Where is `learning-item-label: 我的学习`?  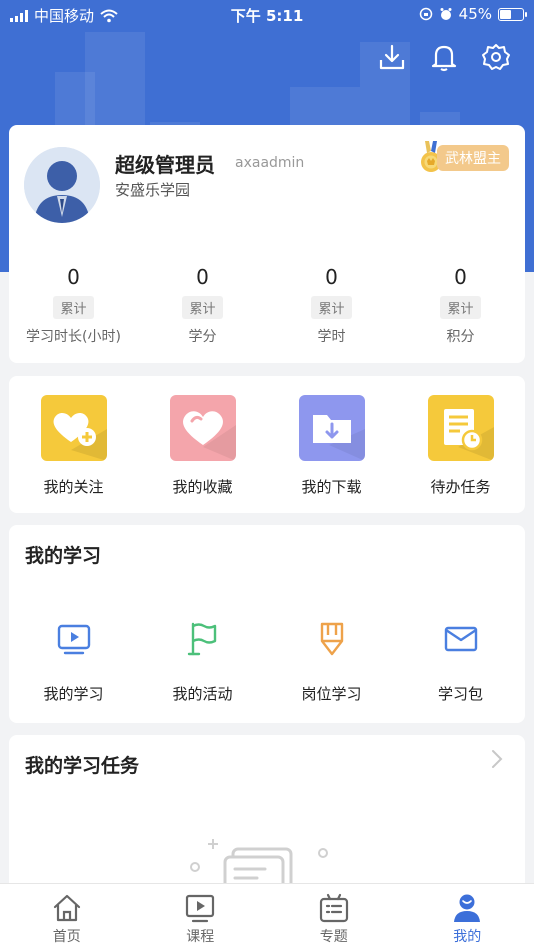 learning-item-label: 我的学习 is located at coordinates (73, 694).